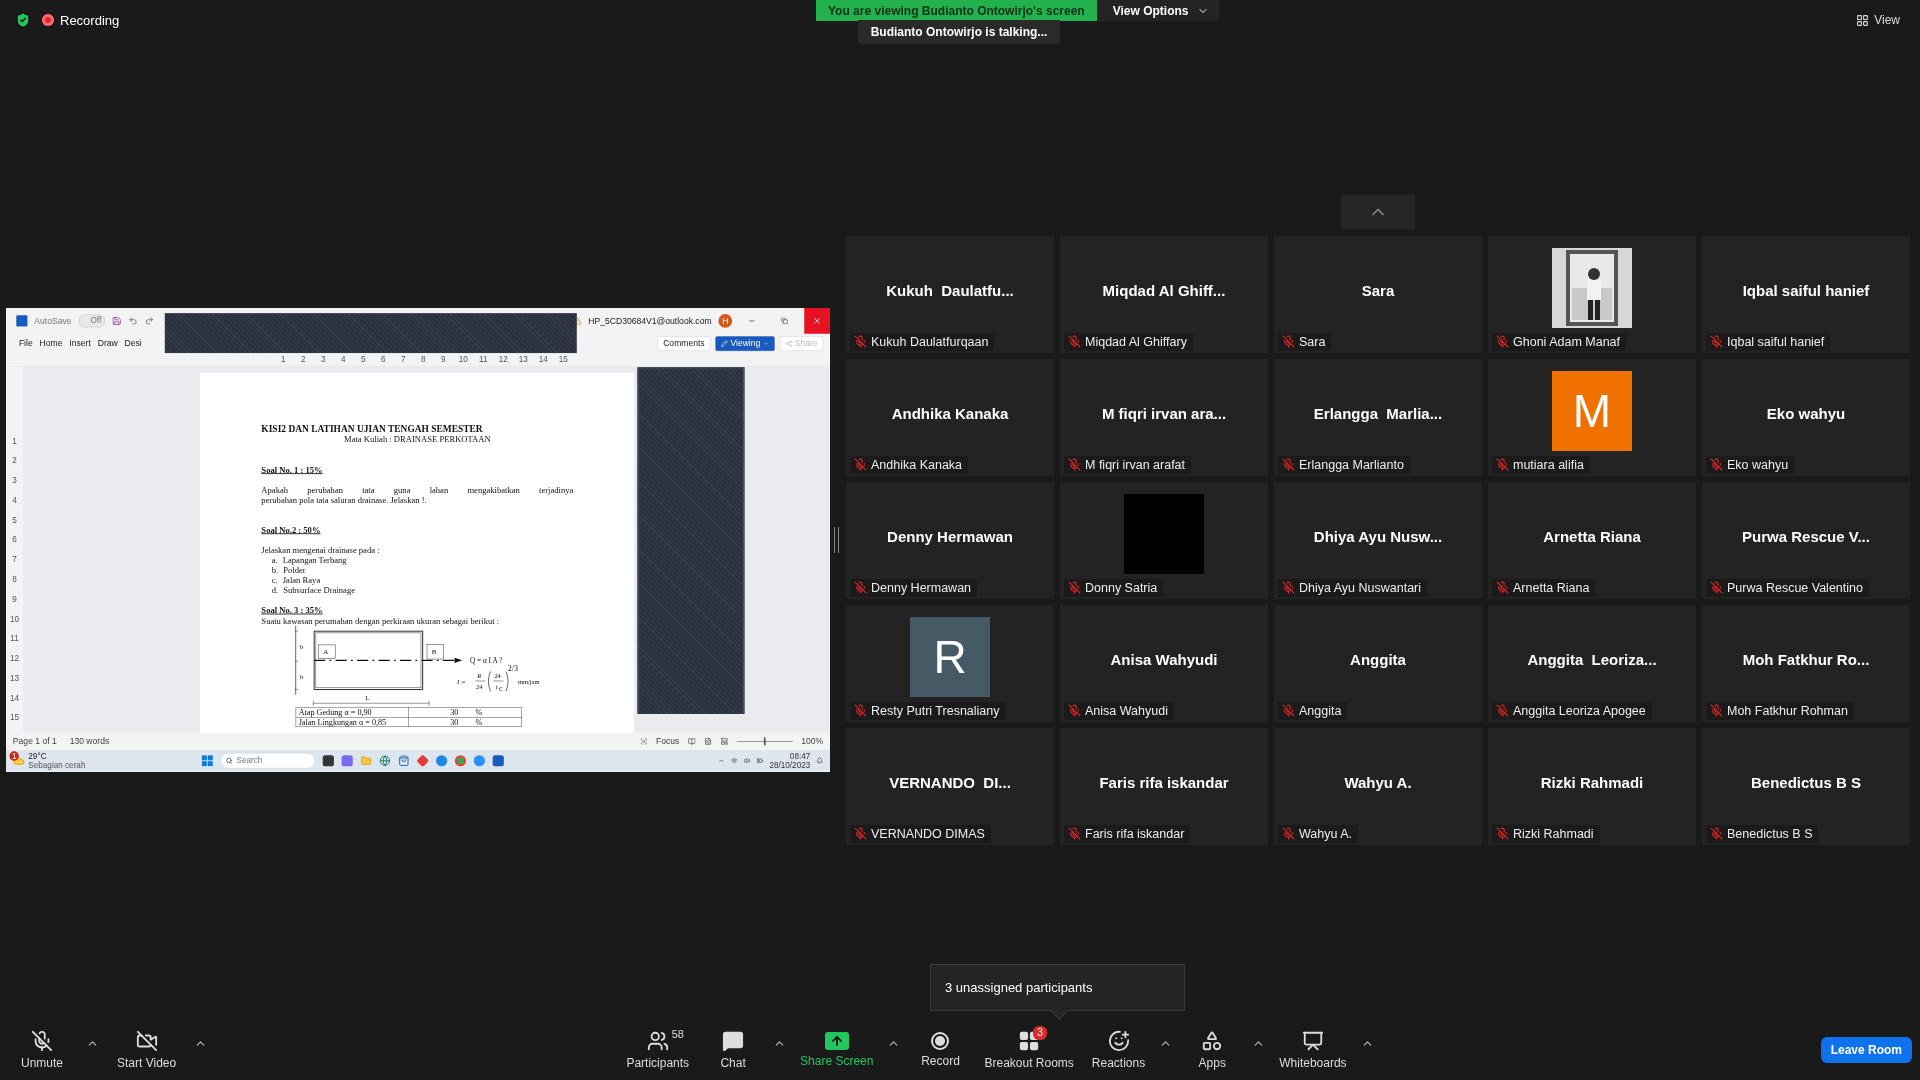 The width and height of the screenshot is (1920, 1080). Describe the element at coordinates (733, 1041) in the screenshot. I see `chat-bubble-icon` at that location.